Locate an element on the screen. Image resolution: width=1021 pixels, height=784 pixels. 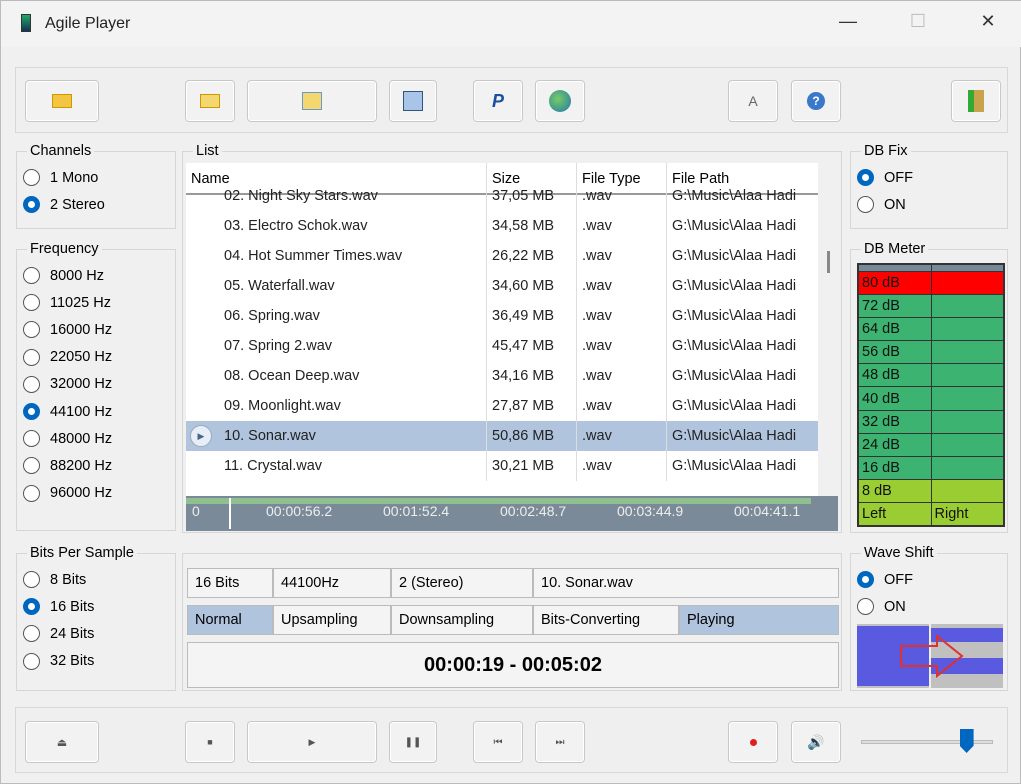
open-folder-button is located at coordinates (62, 101).